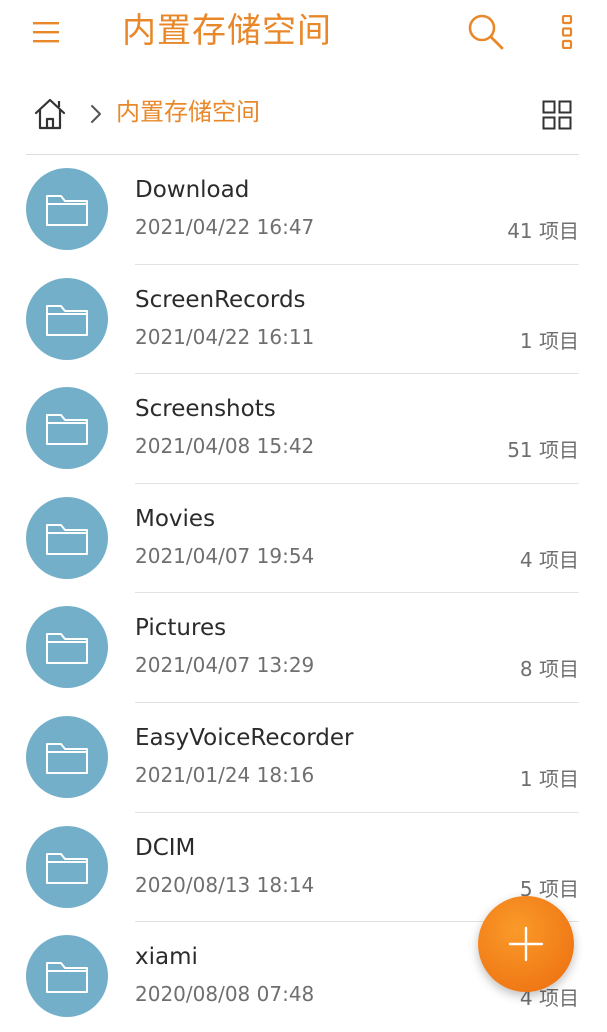  What do you see at coordinates (175, 518) in the screenshot?
I see `file-name: Movies` at bounding box center [175, 518].